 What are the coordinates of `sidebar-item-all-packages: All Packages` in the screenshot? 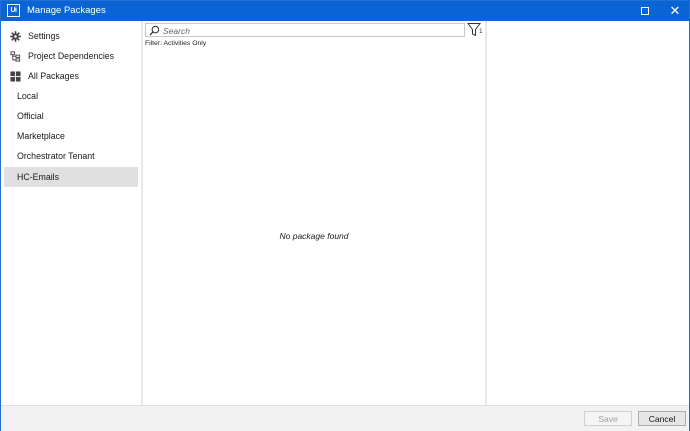 It's located at (71, 76).